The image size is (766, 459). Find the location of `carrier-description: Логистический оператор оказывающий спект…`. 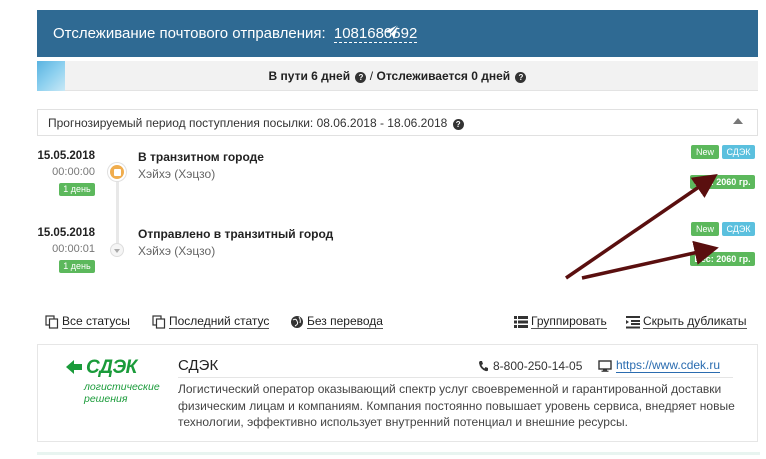

carrier-description: Логистический оператор оказывающий спект… is located at coordinates (456, 405).